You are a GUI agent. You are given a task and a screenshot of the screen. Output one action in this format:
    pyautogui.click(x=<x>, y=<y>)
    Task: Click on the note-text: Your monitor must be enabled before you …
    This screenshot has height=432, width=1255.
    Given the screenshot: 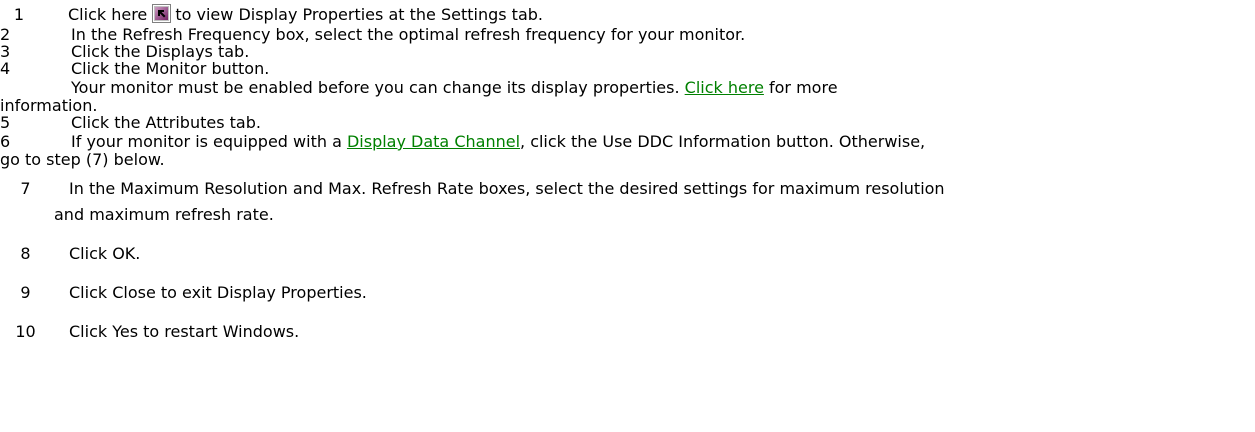 What is the action you would take?
    pyautogui.click(x=375, y=87)
    